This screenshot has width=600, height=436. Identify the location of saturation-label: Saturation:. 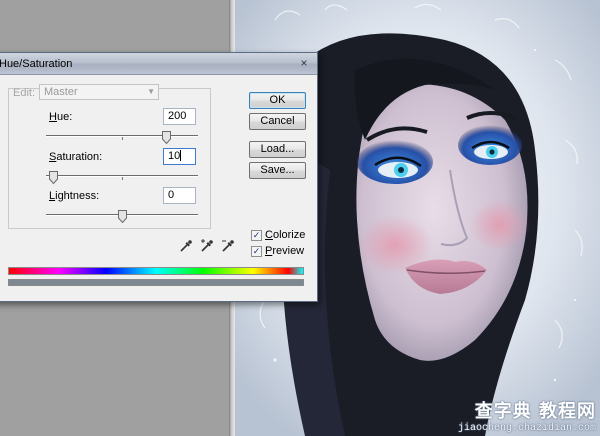
(76, 157).